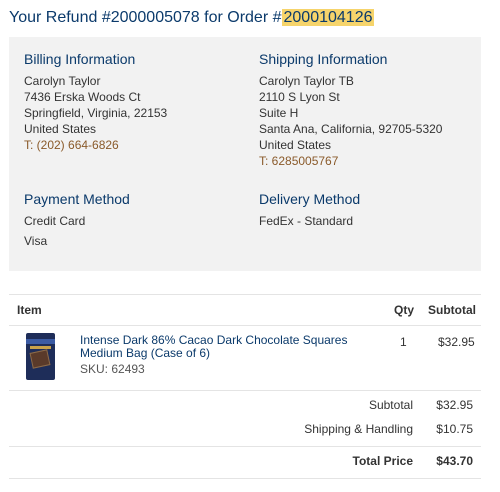  I want to click on column-header-subtotal: Subtotal, so click(452, 310).